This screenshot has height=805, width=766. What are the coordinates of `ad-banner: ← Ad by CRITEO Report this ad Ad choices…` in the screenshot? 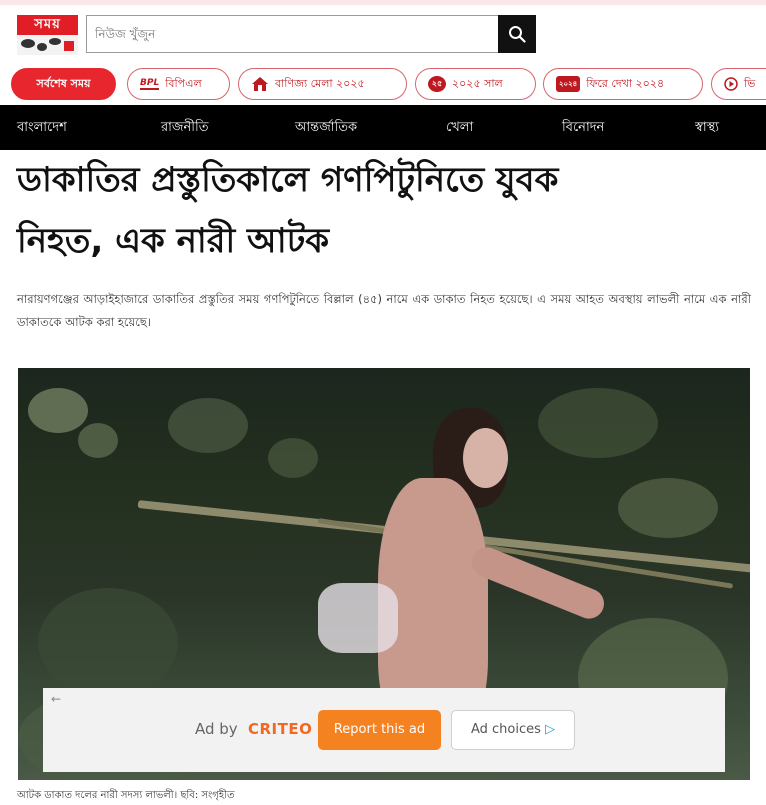 It's located at (384, 730).